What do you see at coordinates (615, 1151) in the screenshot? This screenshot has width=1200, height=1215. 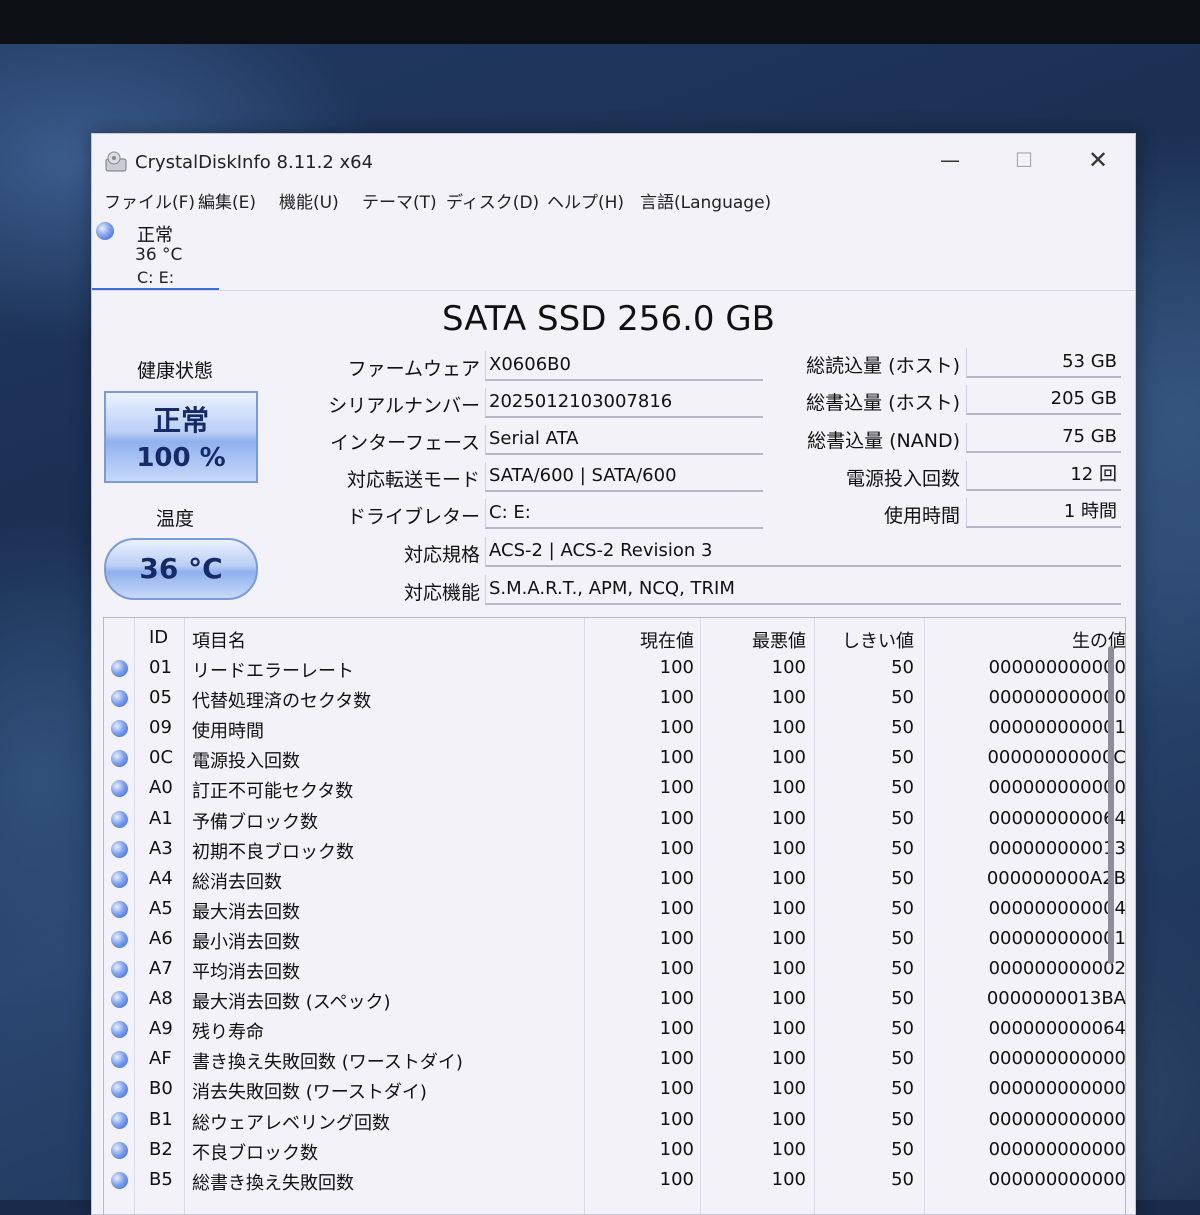 I see `smart-row: B2 不良ブロック数 100 100 50 000000000000` at bounding box center [615, 1151].